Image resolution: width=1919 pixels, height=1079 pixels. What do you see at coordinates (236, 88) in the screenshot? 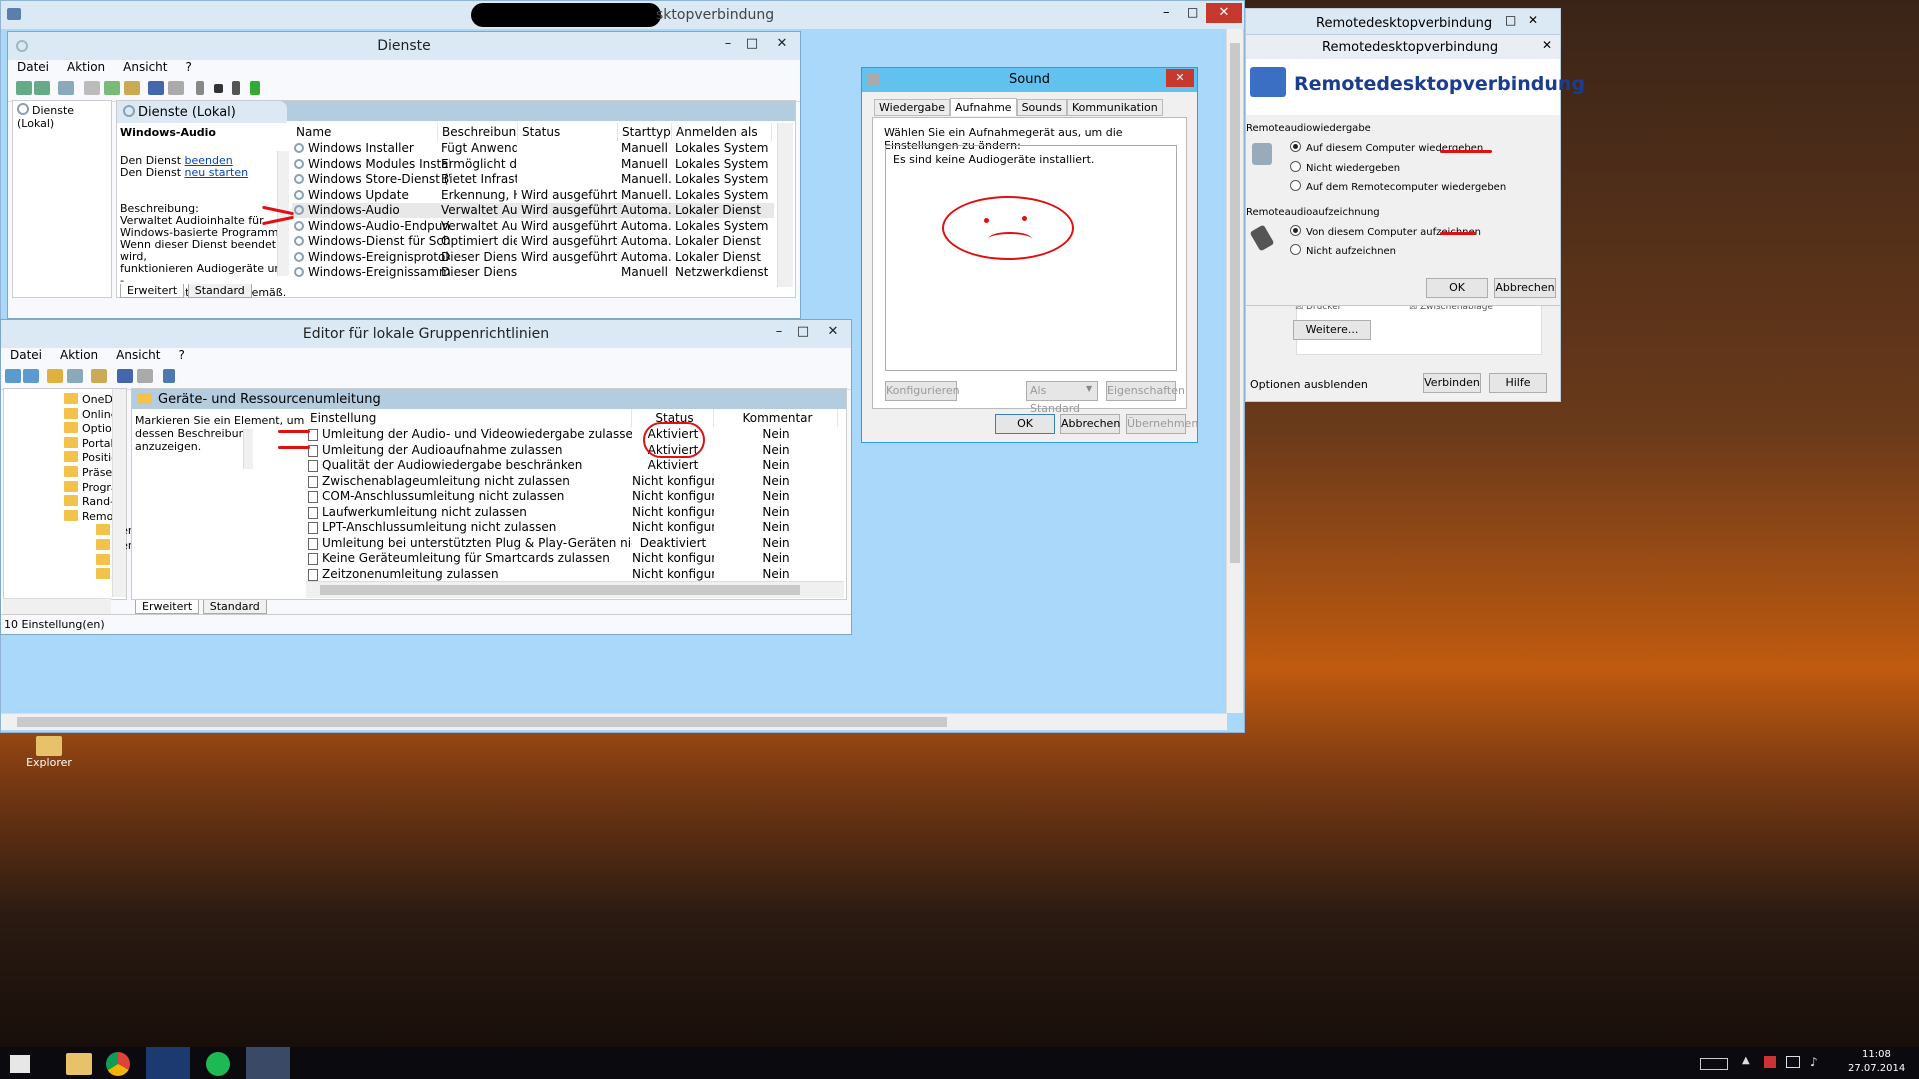
I see `pause-icon` at bounding box center [236, 88].